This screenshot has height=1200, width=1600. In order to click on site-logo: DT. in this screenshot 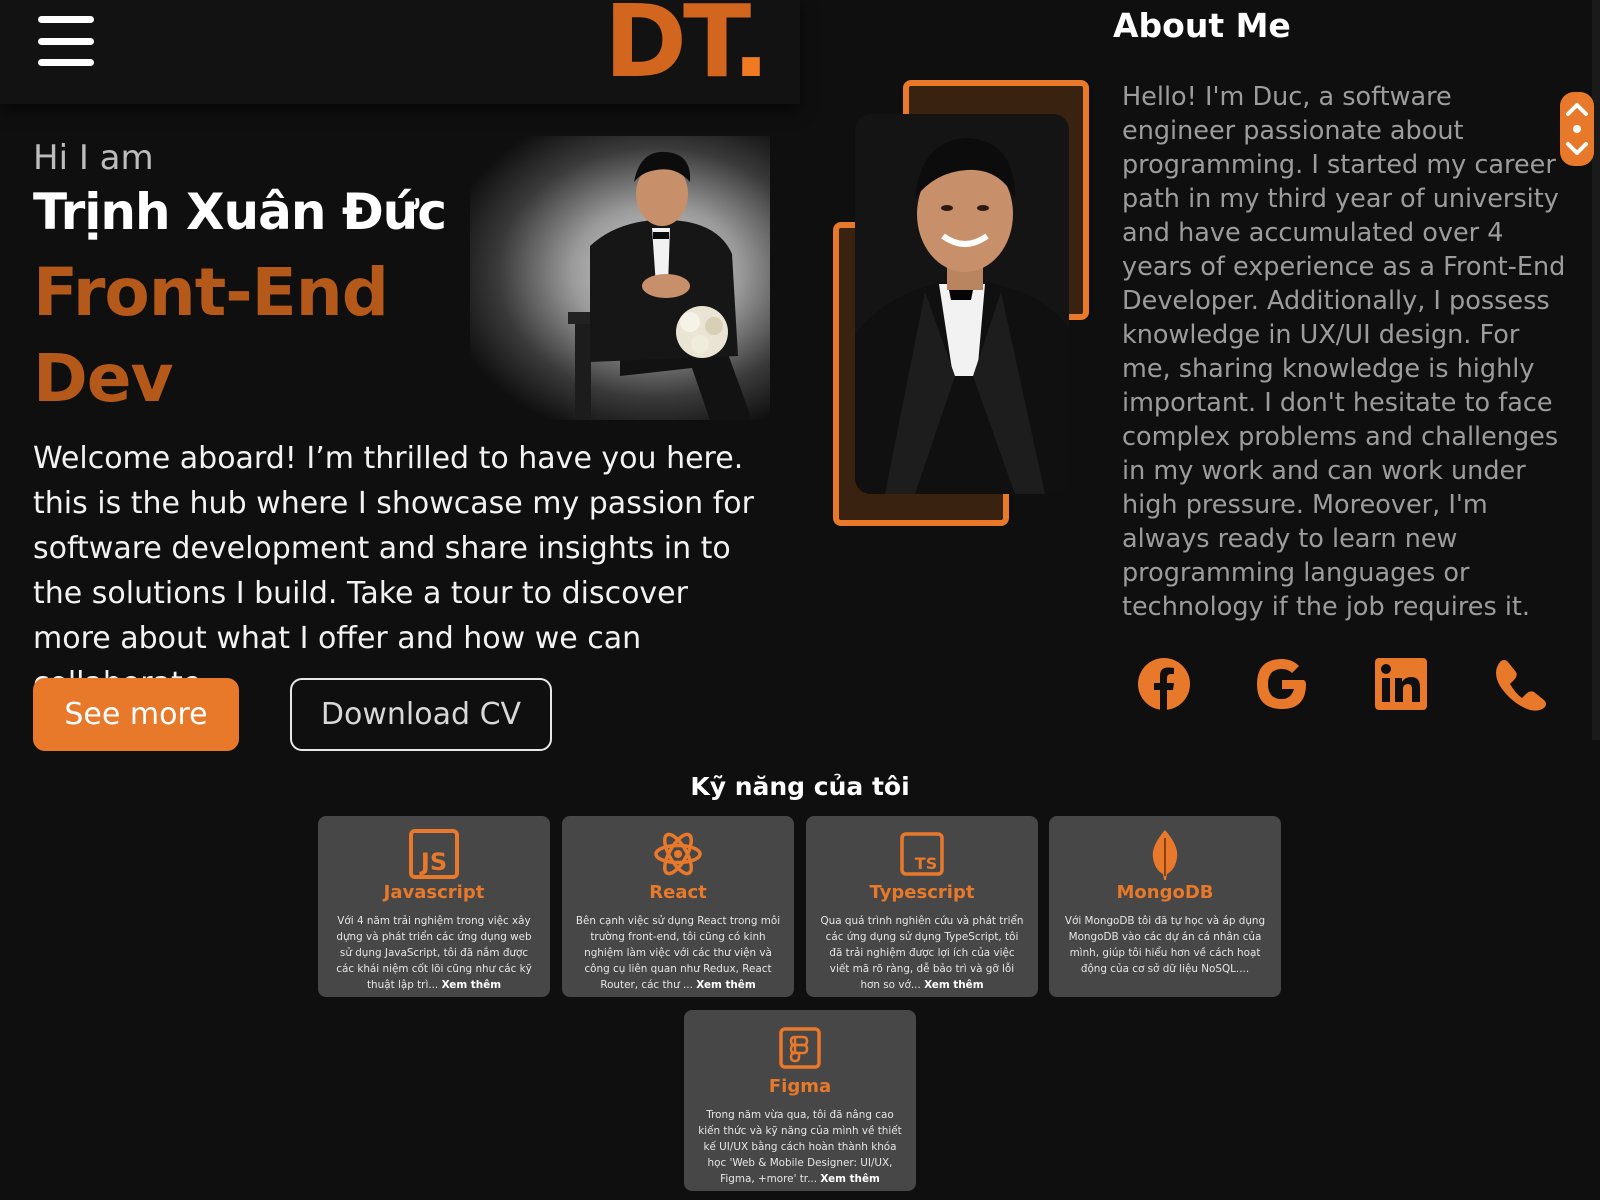, I will do `click(687, 50)`.